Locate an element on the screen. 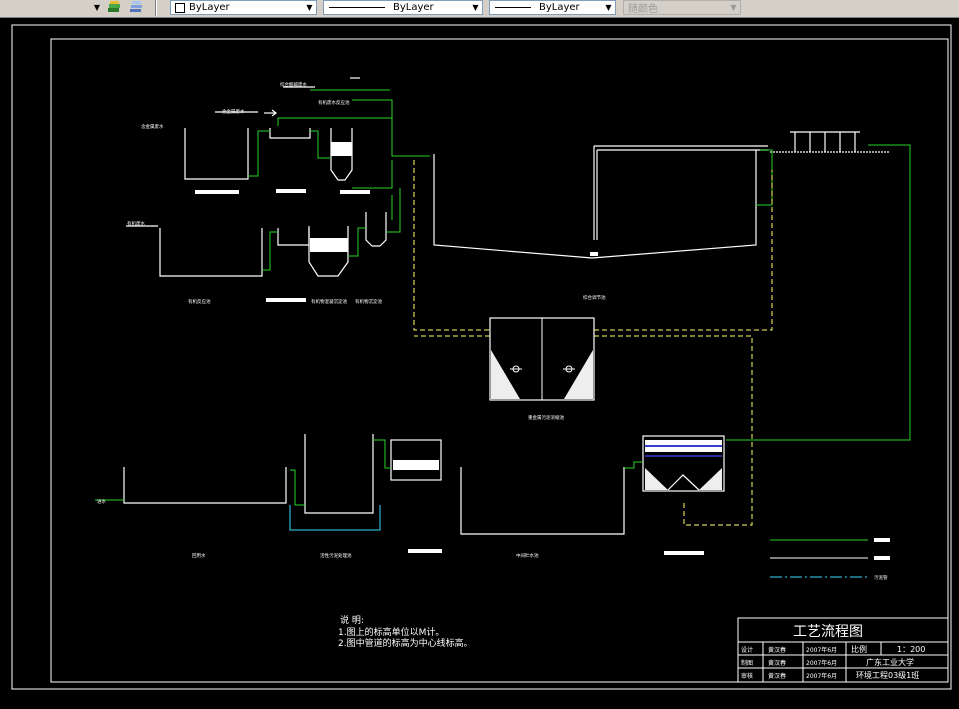 This screenshot has width=959, height=709. dropdown-arrow-button: ▼ is located at coordinates (97, 7).